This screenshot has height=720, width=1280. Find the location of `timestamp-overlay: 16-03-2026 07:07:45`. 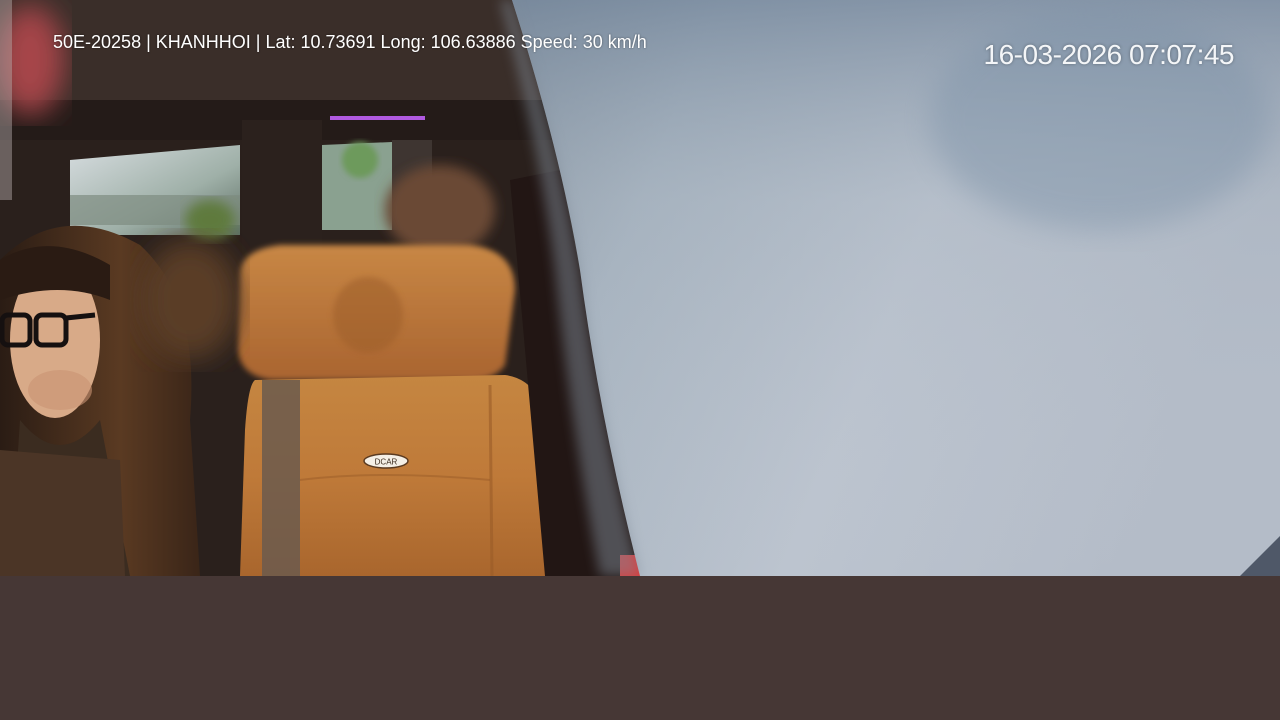

timestamp-overlay: 16-03-2026 07:07:45 is located at coordinates (1109, 54).